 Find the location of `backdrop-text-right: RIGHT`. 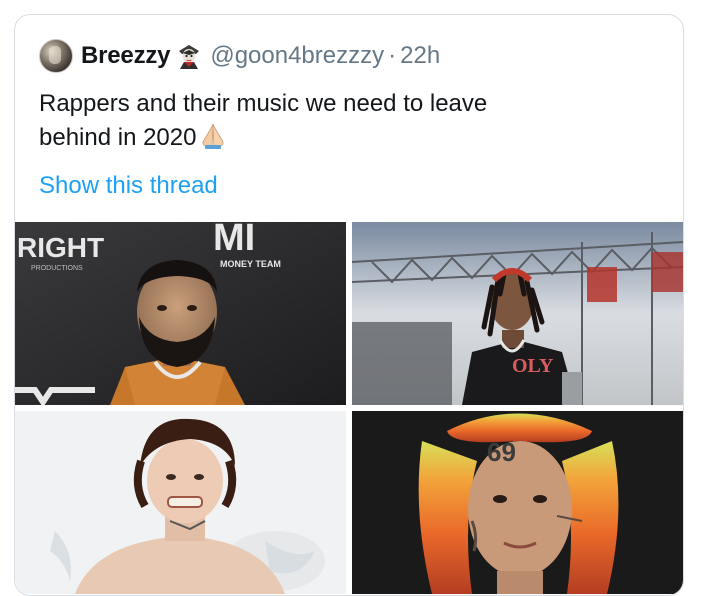

backdrop-text-right: RIGHT is located at coordinates (60, 247).